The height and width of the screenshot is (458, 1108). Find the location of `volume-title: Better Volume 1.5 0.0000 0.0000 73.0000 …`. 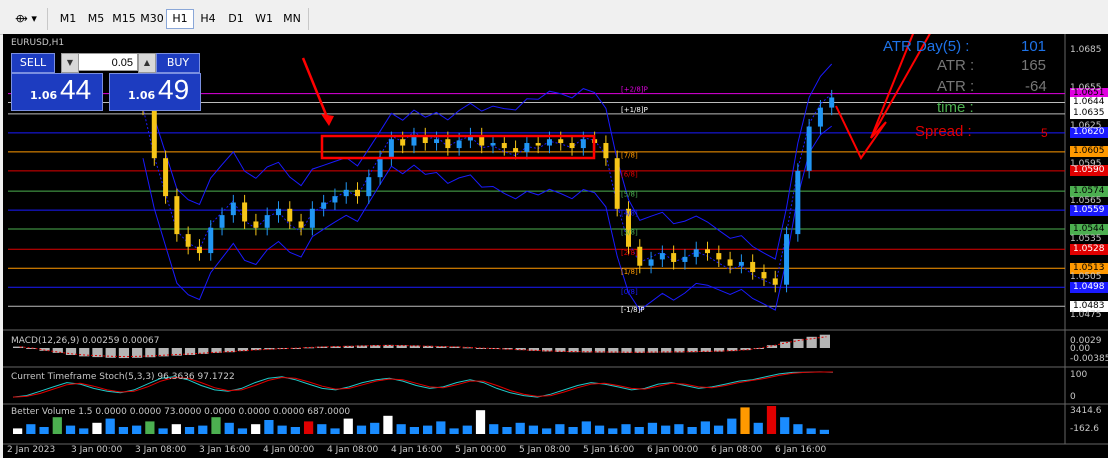

volume-title: Better Volume 1.5 0.0000 0.0000 73.0000 … is located at coordinates (181, 412).